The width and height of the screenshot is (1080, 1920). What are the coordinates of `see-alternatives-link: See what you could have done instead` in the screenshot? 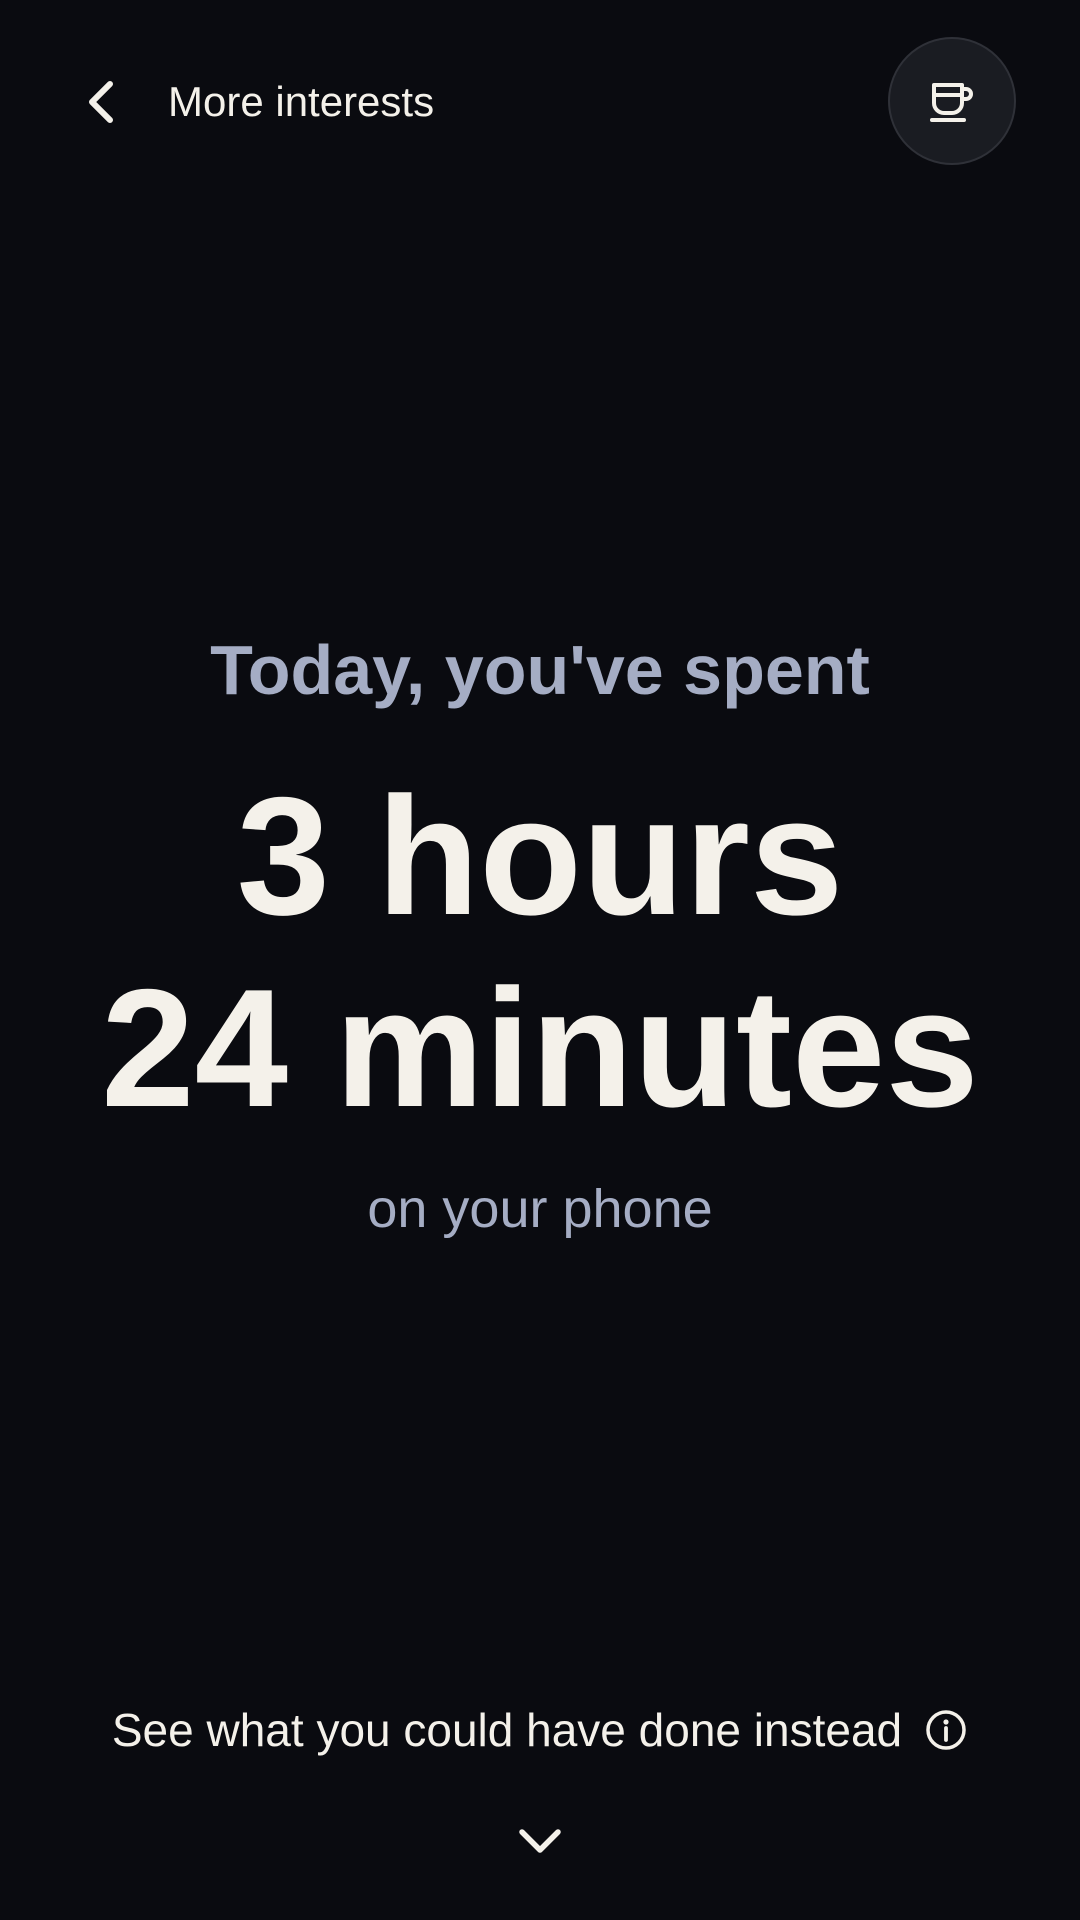 It's located at (540, 1730).